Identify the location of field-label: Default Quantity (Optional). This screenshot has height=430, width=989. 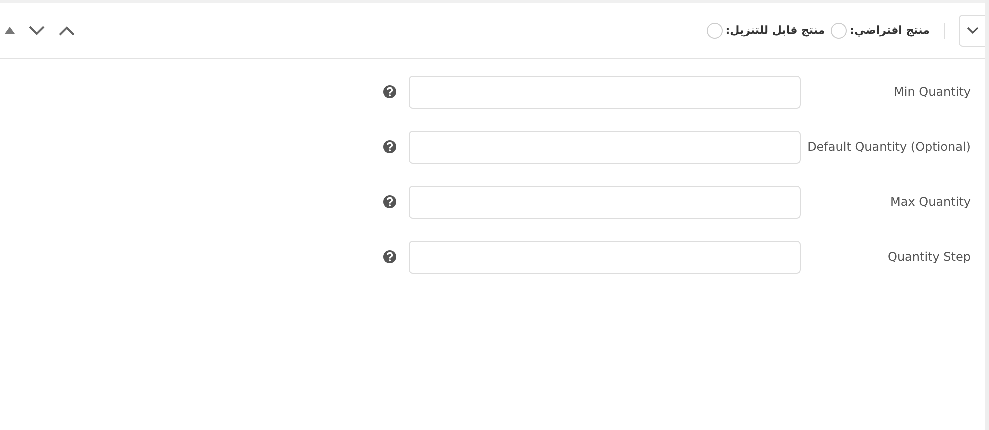
(889, 147).